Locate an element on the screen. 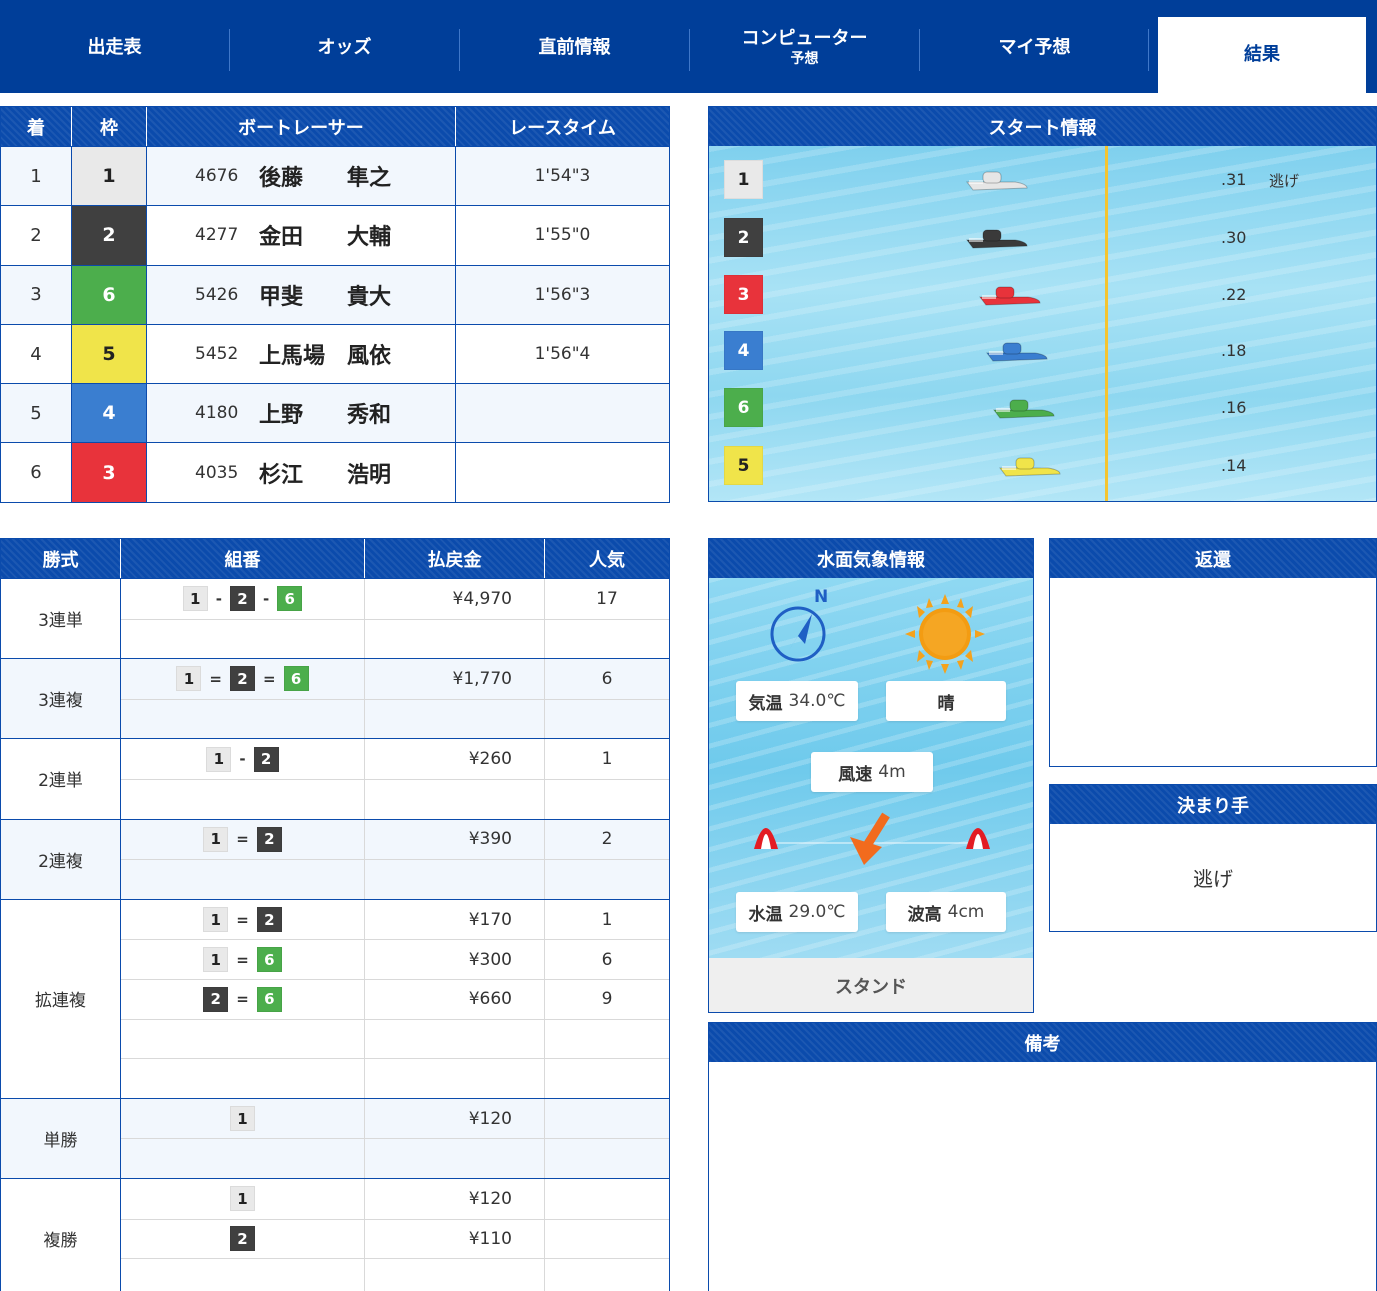 This screenshot has height=1291, width=1377. result-row: 6 3 4035 杉江 浩明 is located at coordinates (335, 472).